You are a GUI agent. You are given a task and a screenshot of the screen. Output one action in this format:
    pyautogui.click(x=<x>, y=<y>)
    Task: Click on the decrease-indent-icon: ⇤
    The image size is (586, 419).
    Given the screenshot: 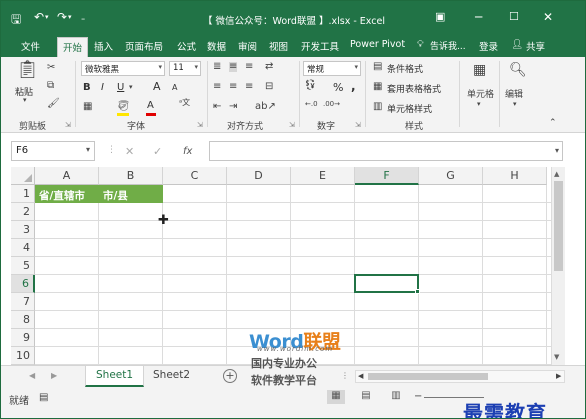 What is the action you would take?
    pyautogui.click(x=217, y=107)
    